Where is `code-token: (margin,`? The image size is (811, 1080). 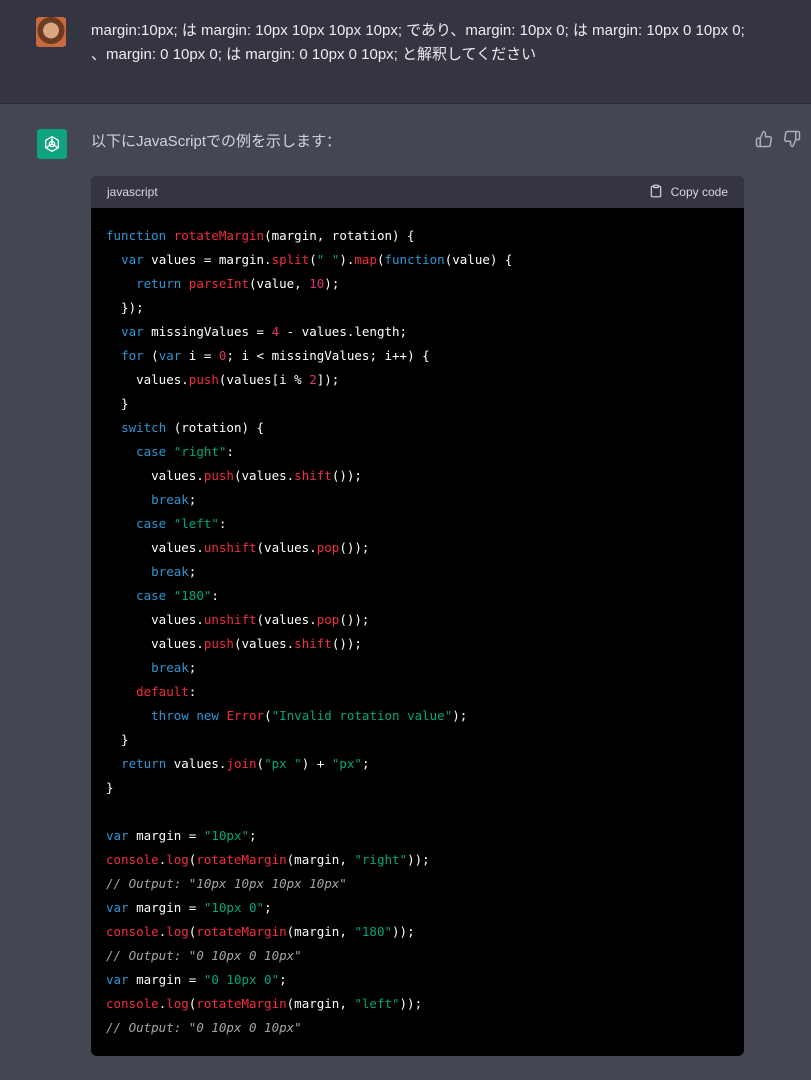 code-token: (margin, is located at coordinates (320, 1003).